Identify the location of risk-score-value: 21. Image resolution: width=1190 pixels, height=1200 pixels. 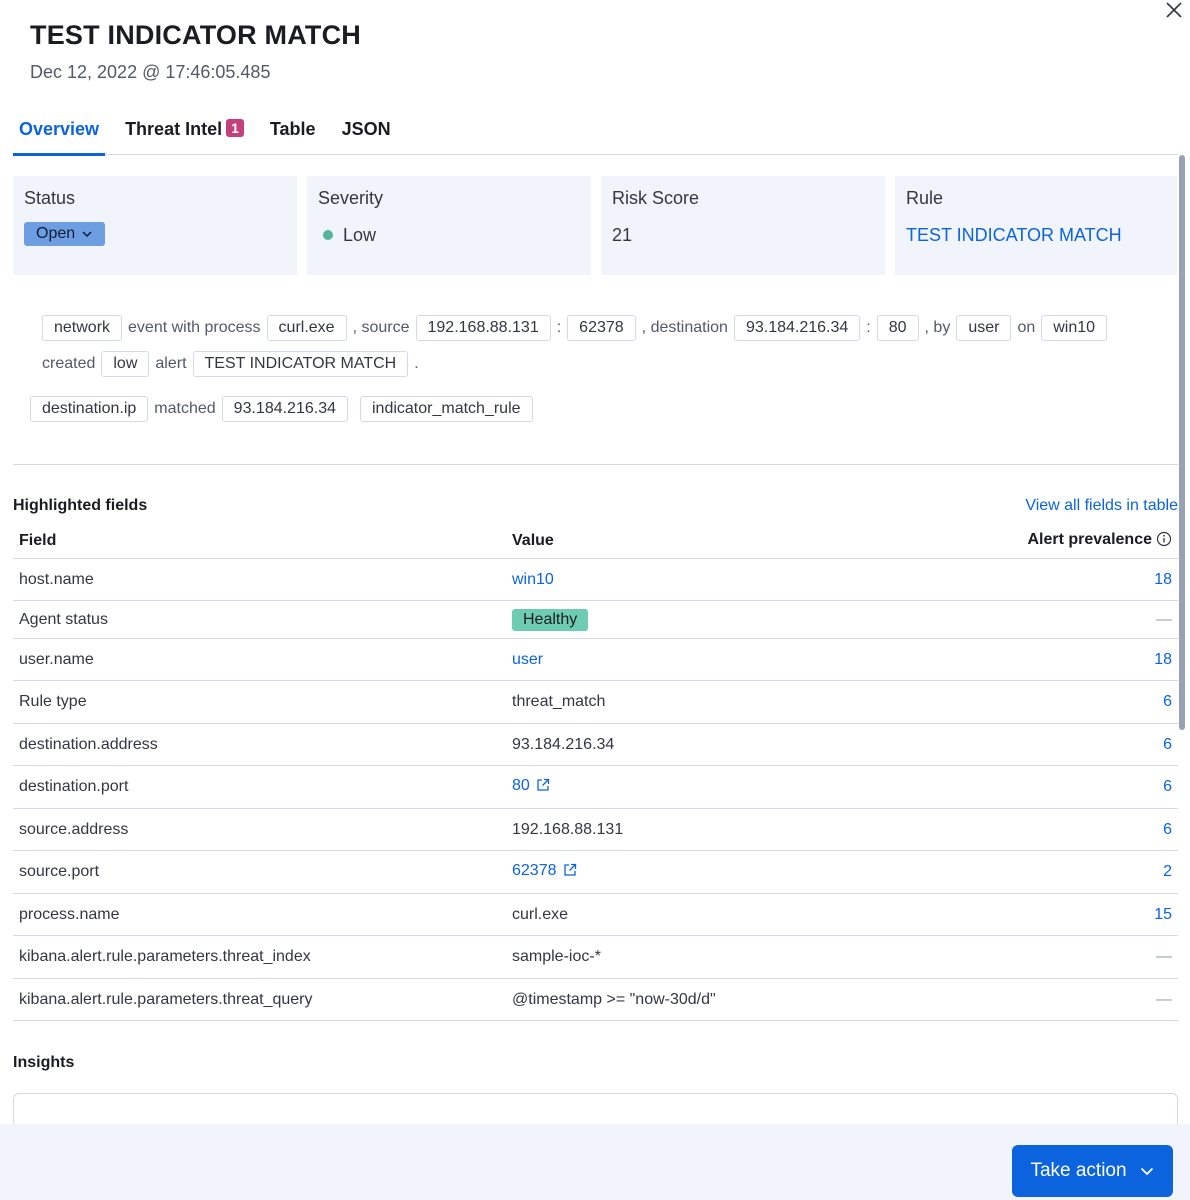
(622, 235).